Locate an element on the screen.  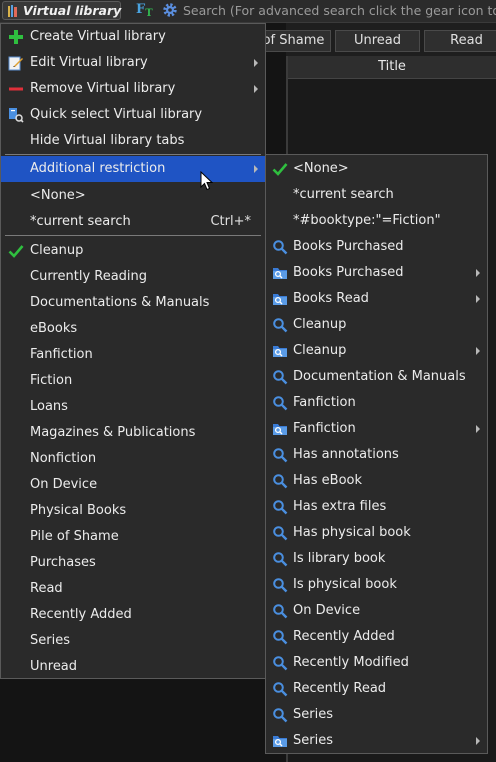
menu-item-create-virtual-library: Create Virtual library is located at coordinates (133, 37).